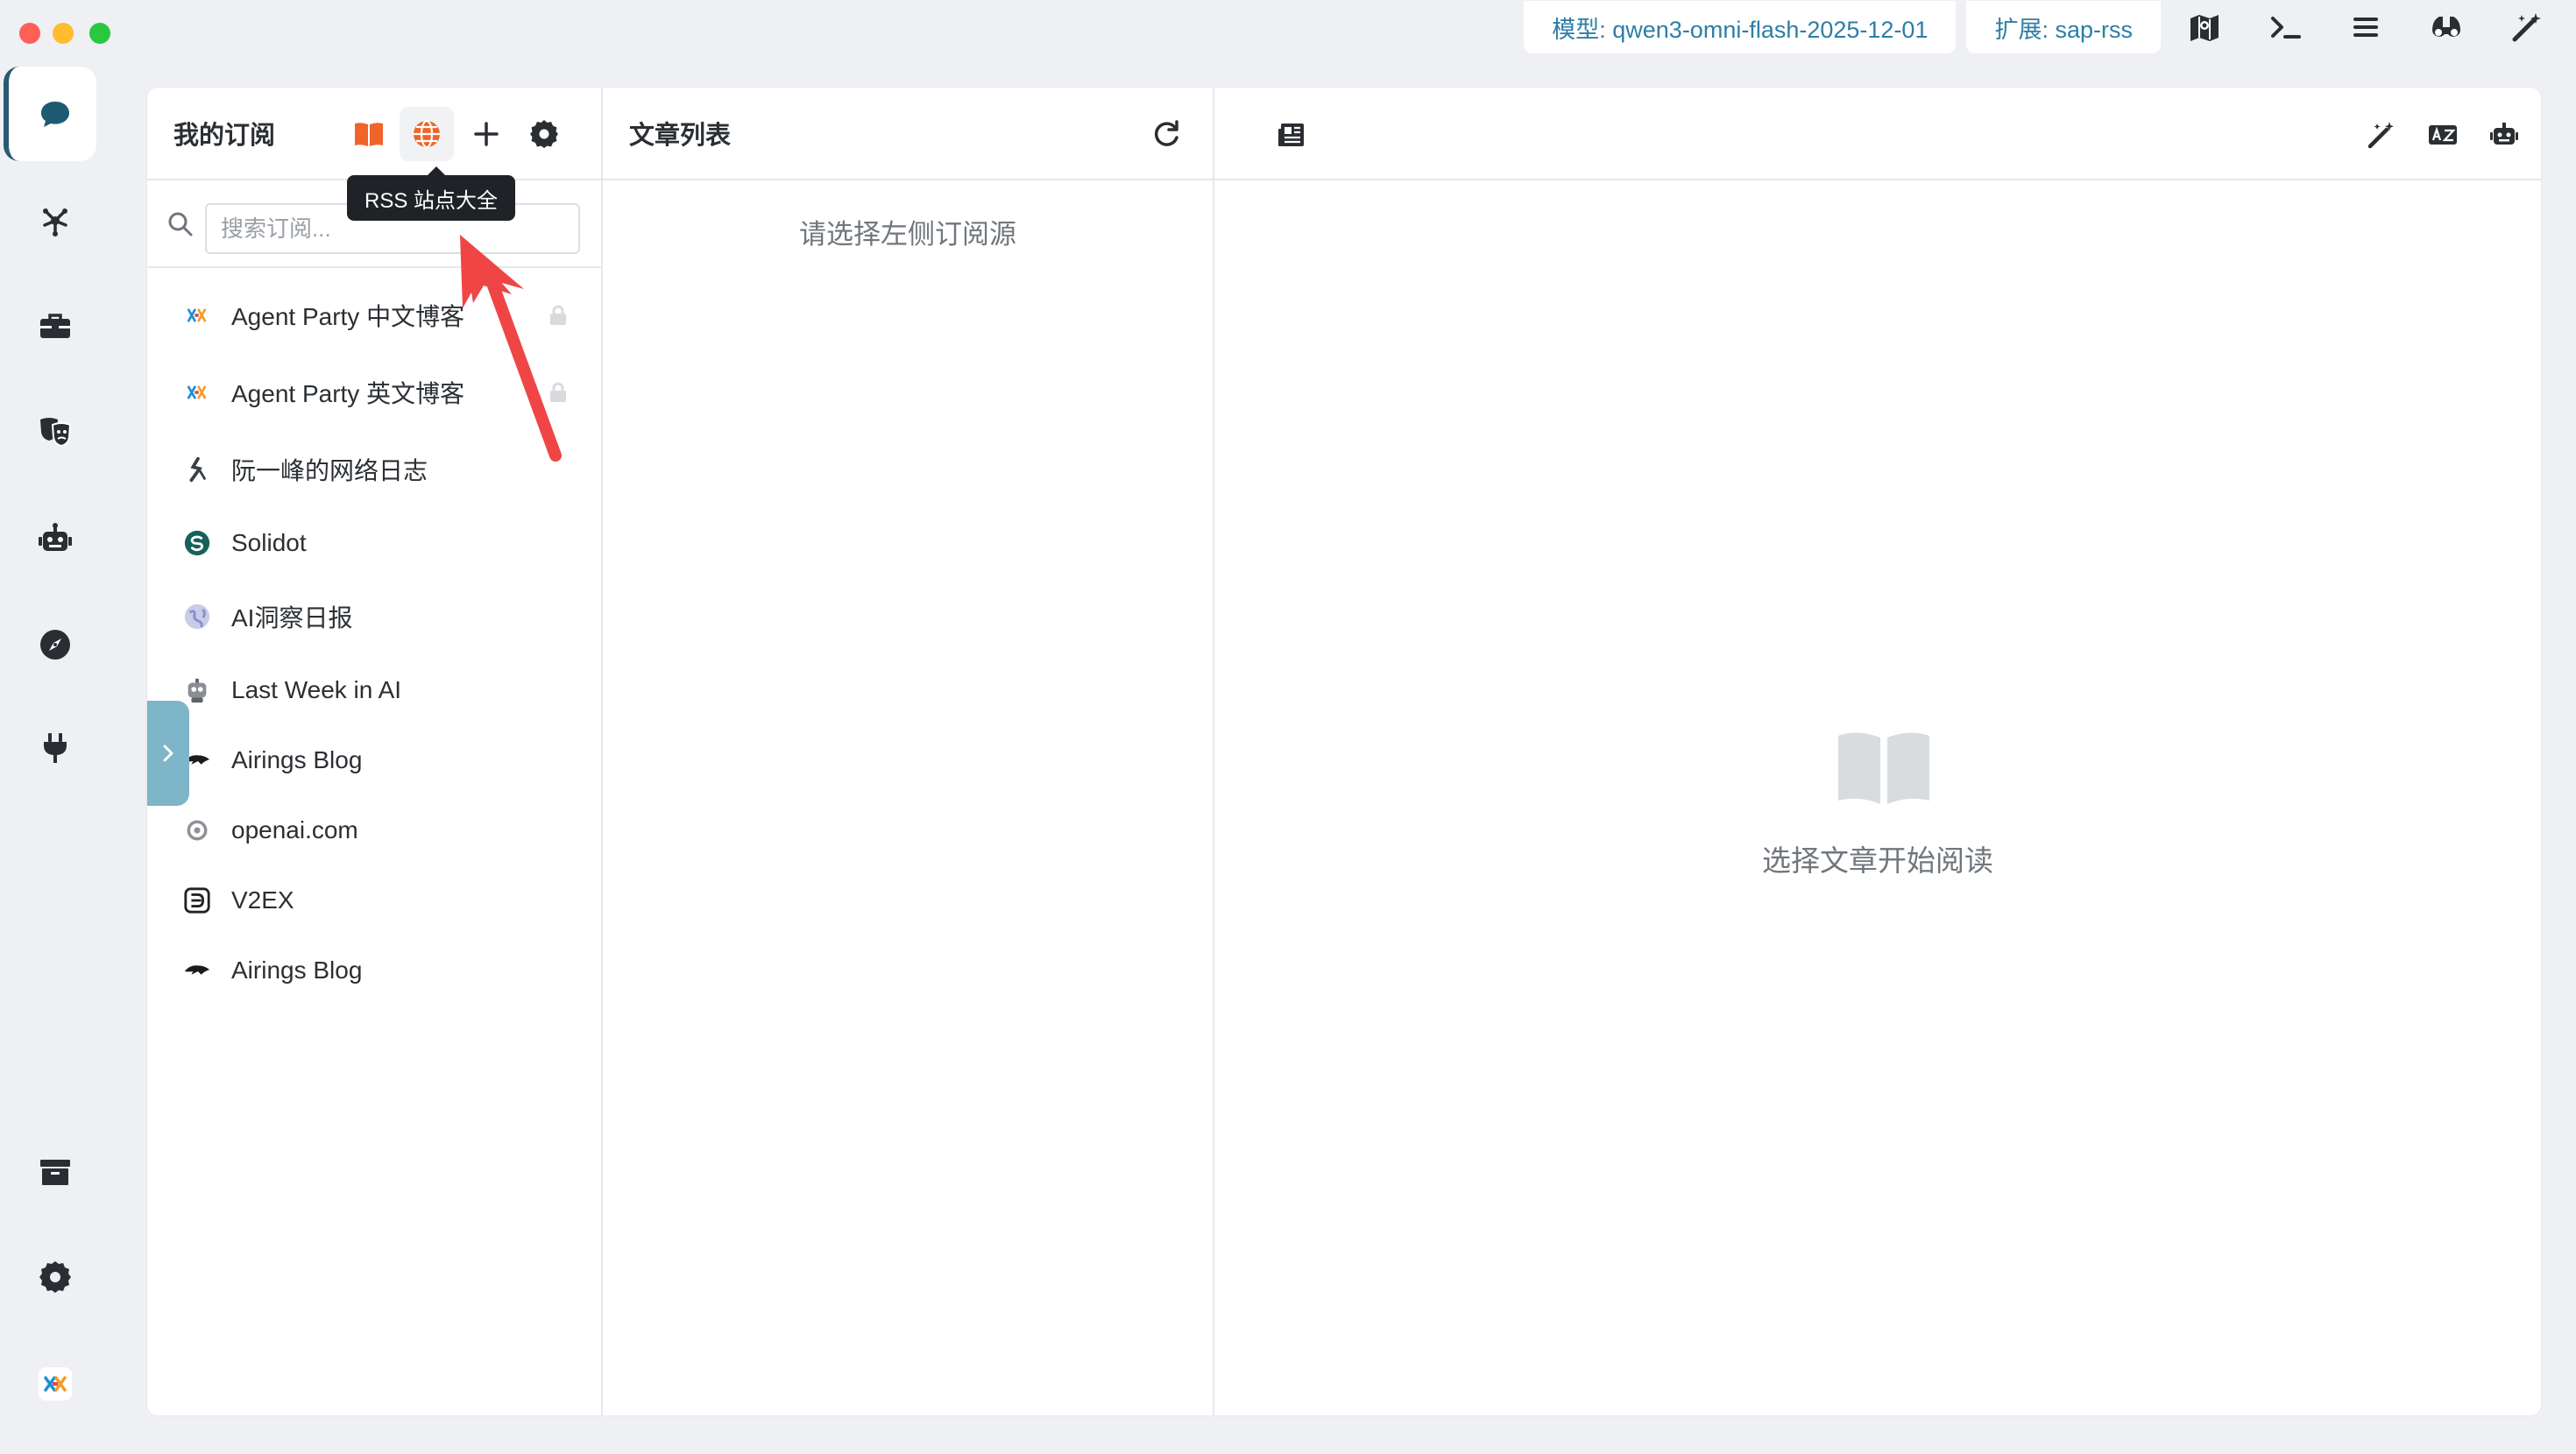  What do you see at coordinates (908, 134) in the screenshot?
I see `article-list-header: 文章列表` at bounding box center [908, 134].